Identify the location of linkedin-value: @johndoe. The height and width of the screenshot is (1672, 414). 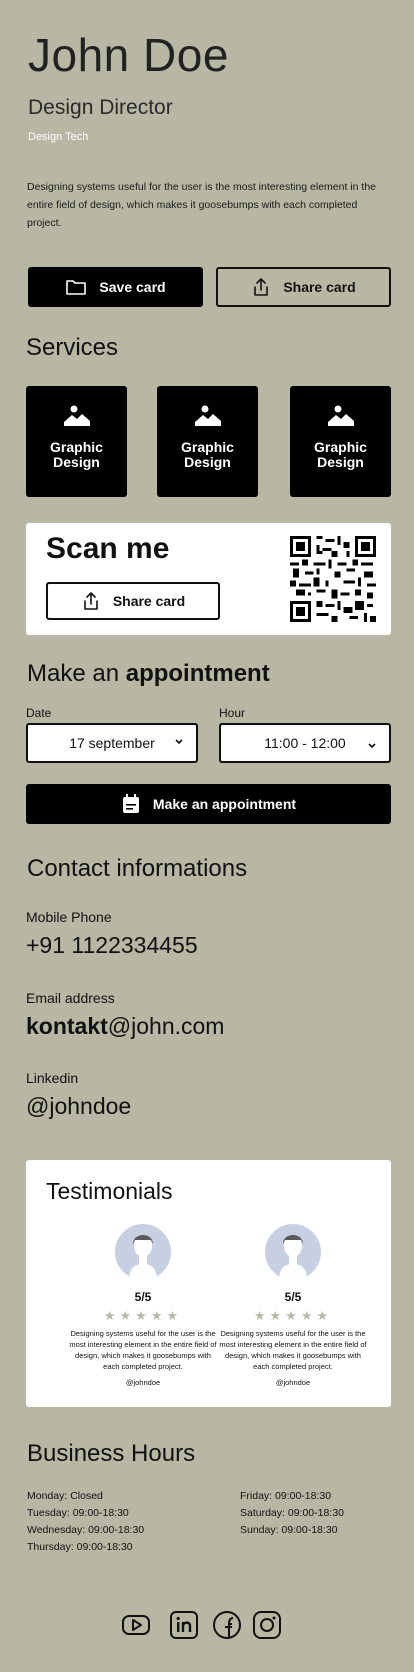
(78, 1106).